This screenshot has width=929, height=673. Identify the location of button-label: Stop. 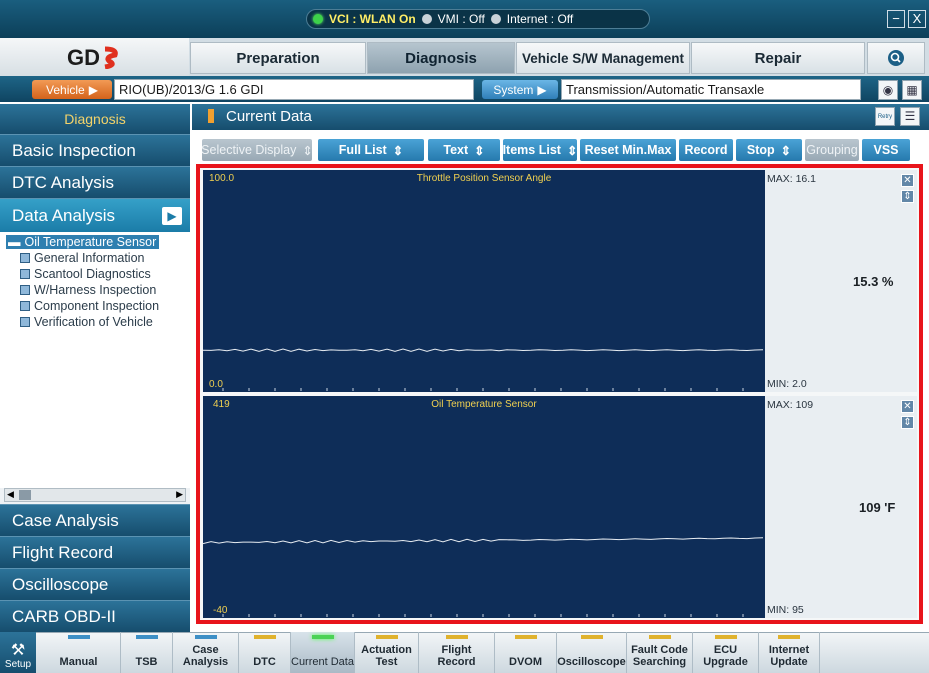
(760, 150).